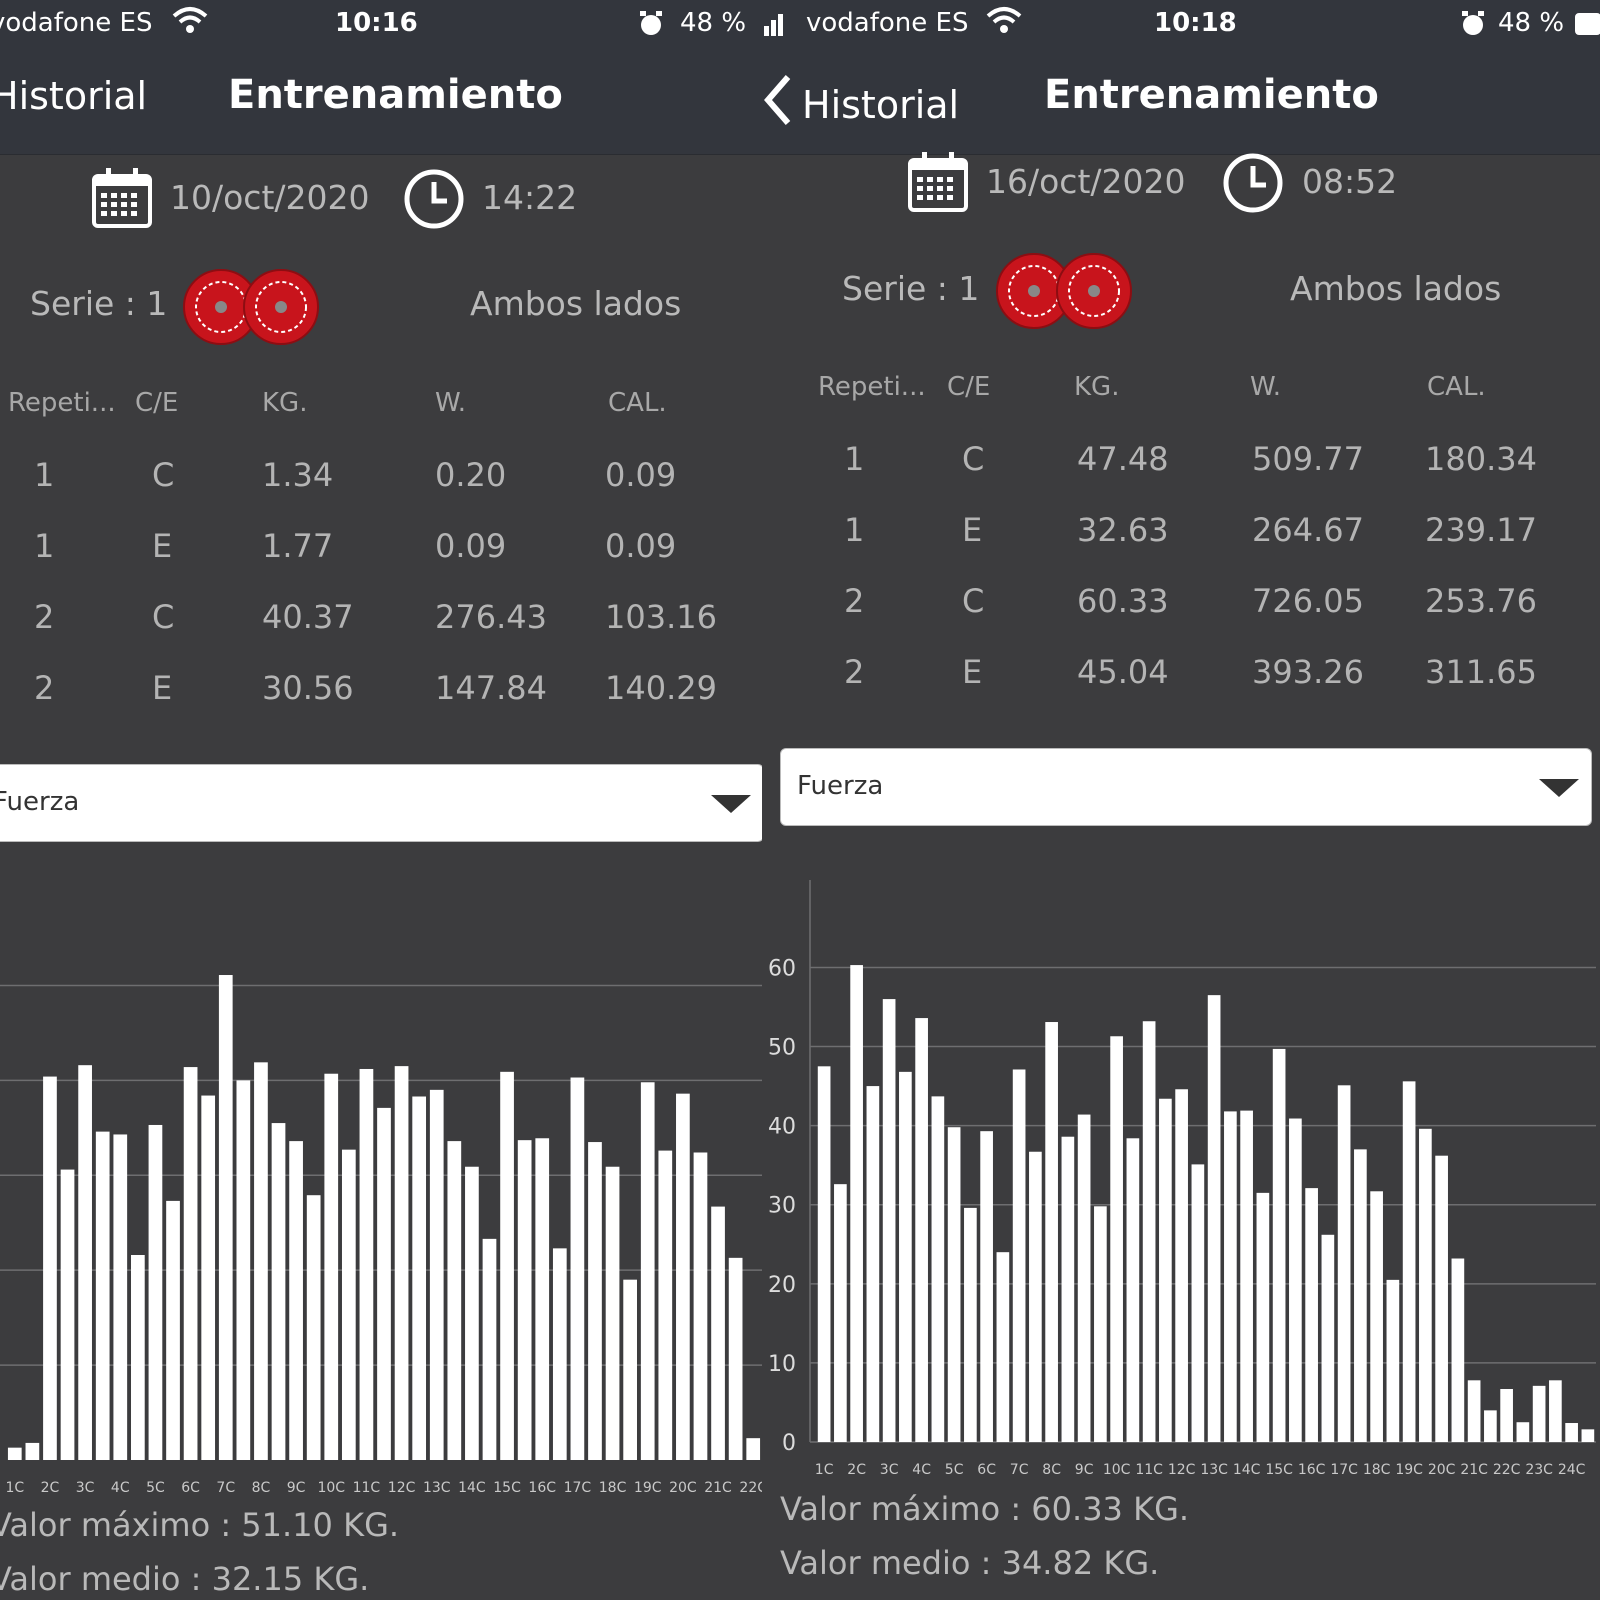 The height and width of the screenshot is (1600, 1600). I want to click on table-cell: 32.63, so click(1123, 530).